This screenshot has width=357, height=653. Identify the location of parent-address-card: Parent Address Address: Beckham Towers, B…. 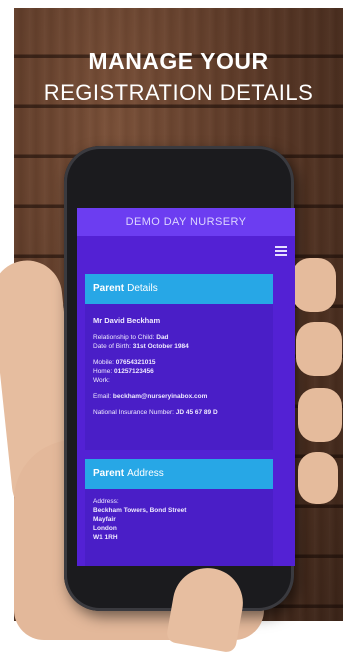
(179, 512).